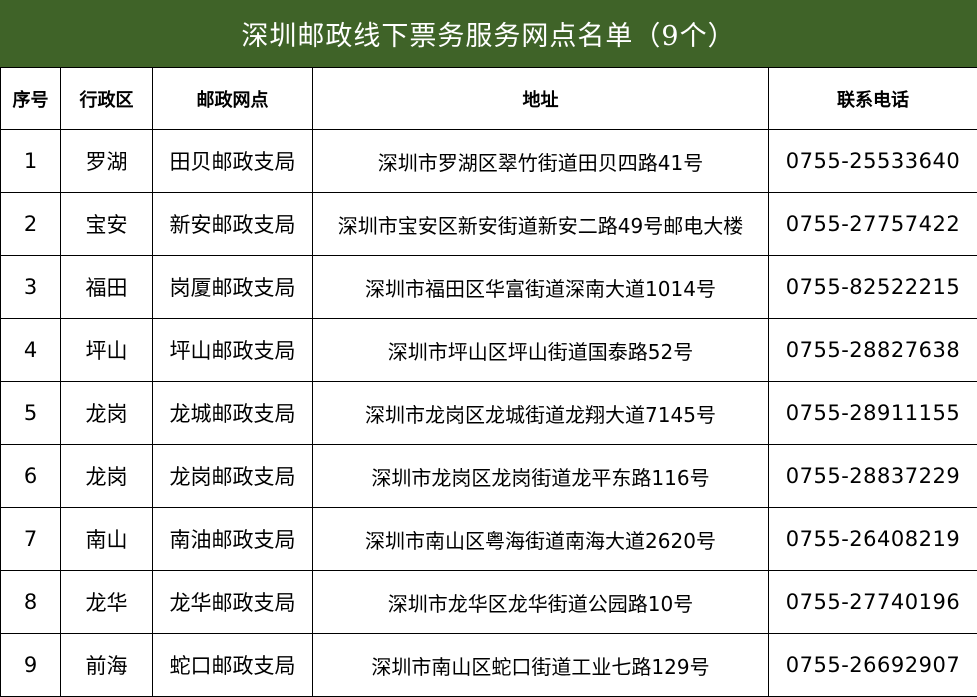 Image resolution: width=977 pixels, height=697 pixels. I want to click on header-outlet: 邮政网点, so click(232, 98).